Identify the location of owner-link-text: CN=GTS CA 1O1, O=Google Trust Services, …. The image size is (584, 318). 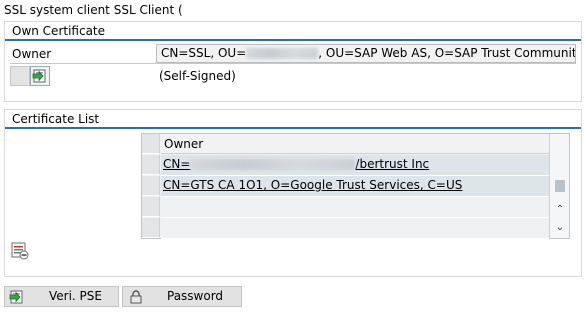
(313, 185).